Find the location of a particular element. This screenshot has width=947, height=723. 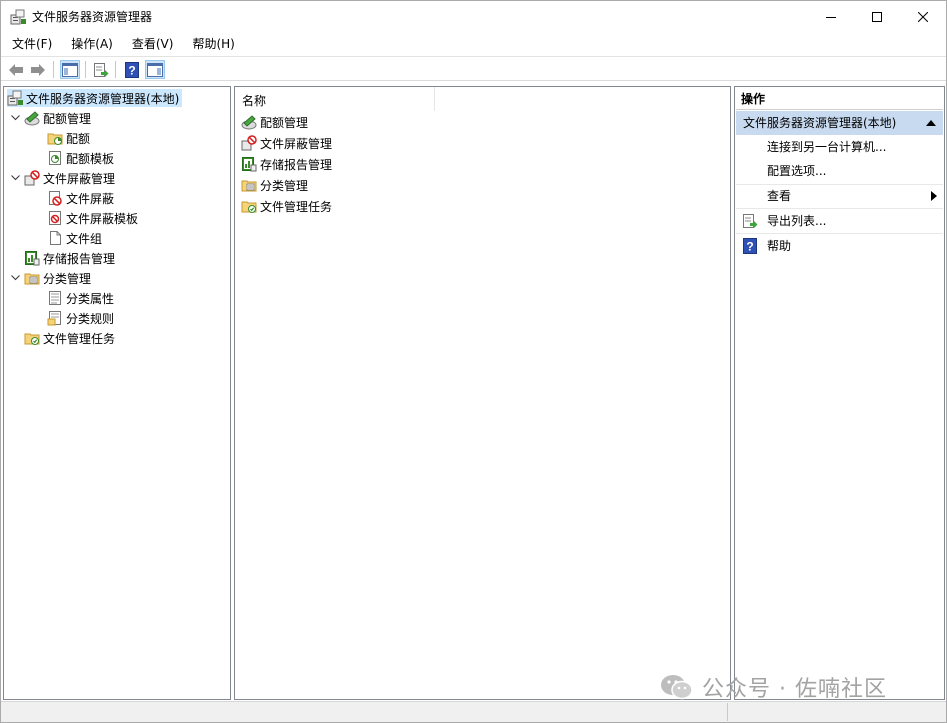

classification-properties-icon is located at coordinates (55, 298).